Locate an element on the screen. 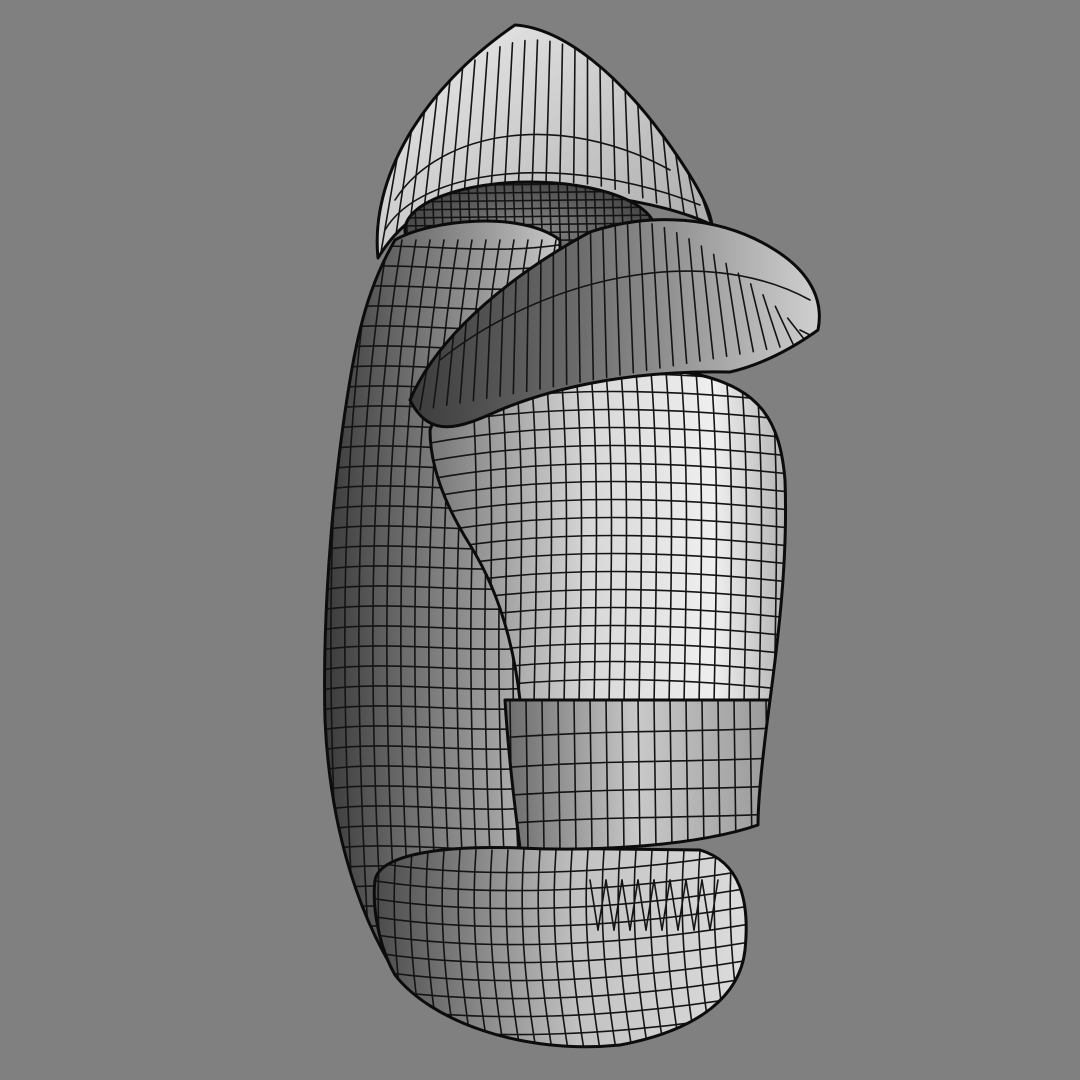  base-mesh is located at coordinates (560, 947).